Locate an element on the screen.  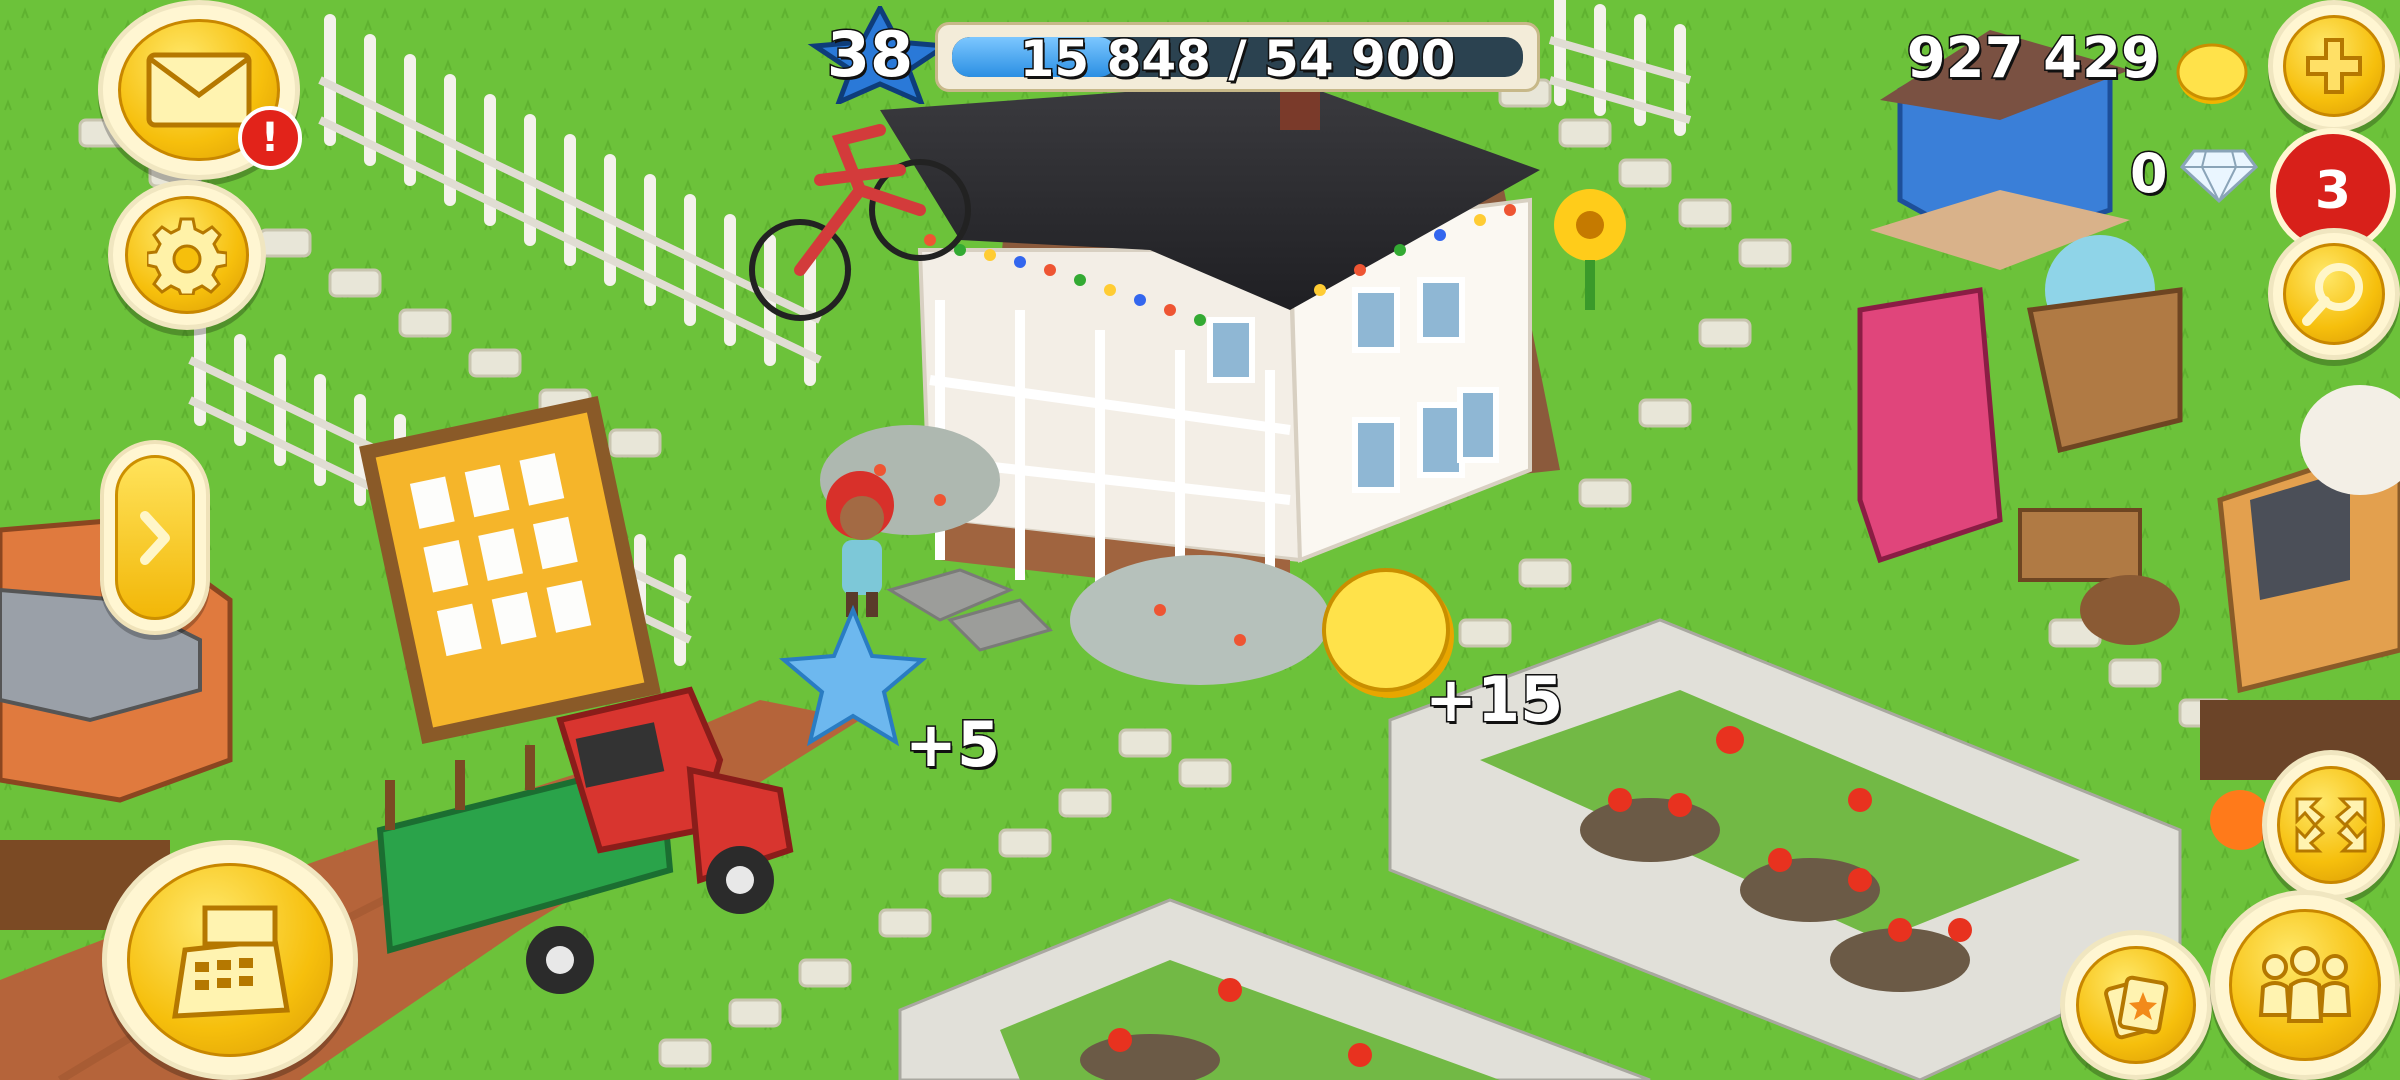
friends-button-face is located at coordinates (2305, 985).